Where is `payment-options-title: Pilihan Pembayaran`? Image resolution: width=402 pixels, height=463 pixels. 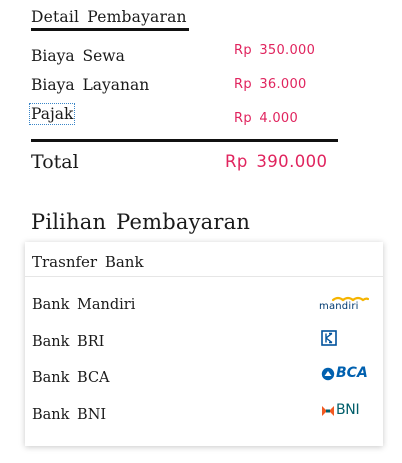
payment-options-title: Pilihan Pembayaran is located at coordinates (141, 222).